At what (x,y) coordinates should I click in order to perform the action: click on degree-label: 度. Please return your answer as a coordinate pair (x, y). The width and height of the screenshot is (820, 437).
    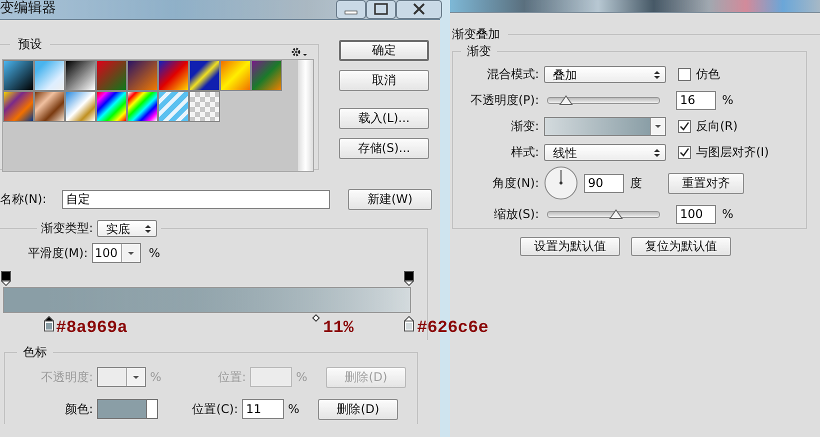
    Looking at the image, I should click on (636, 183).